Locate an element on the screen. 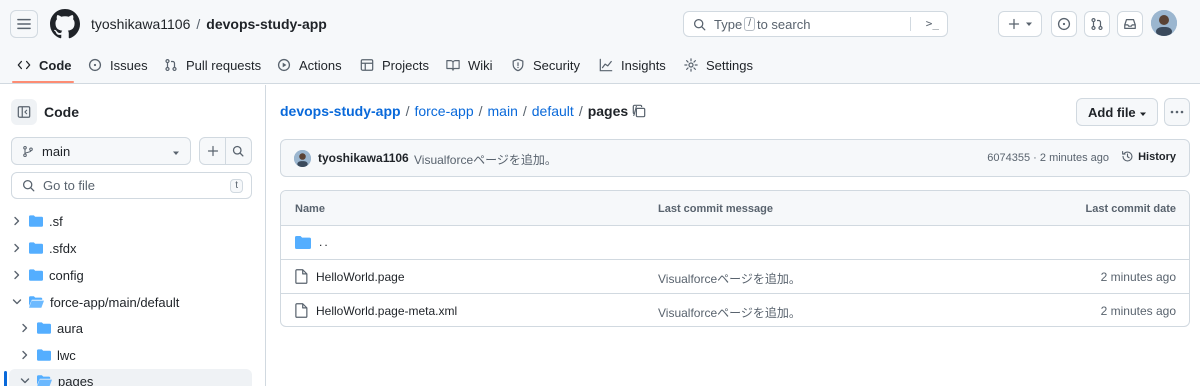 This screenshot has width=1200, height=386. sidebar-actions is located at coordinates (225, 151).